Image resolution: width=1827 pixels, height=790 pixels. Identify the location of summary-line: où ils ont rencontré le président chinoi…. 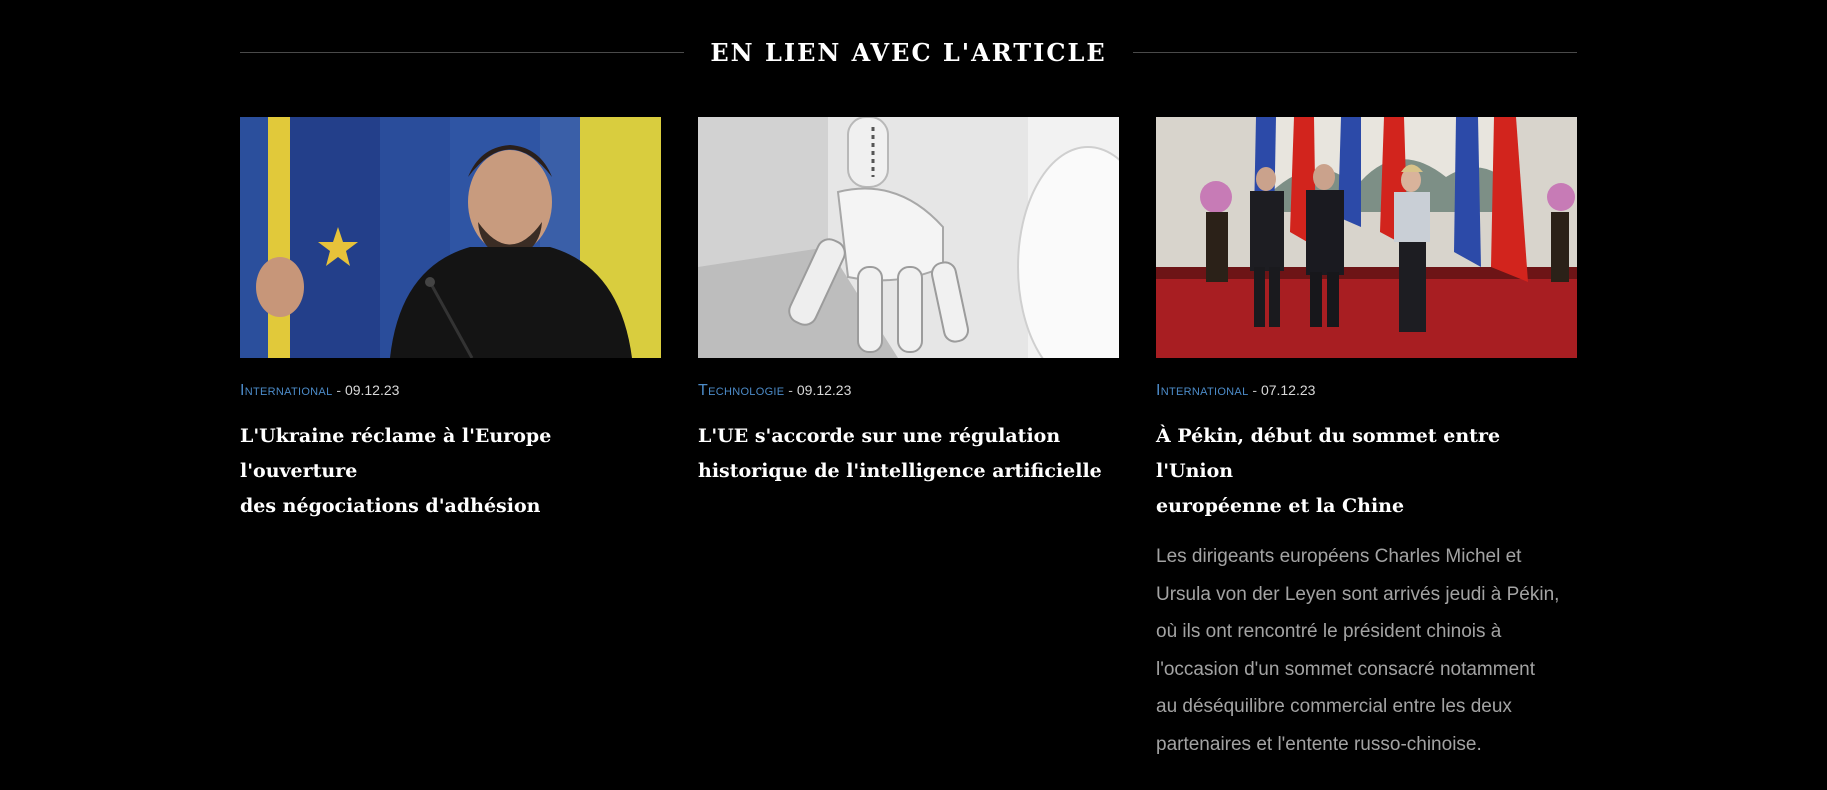
(1329, 631).